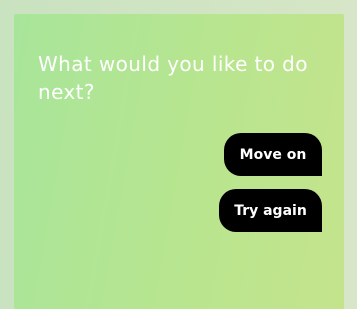  Describe the element at coordinates (273, 154) in the screenshot. I see `move-on-button: Move on` at that location.